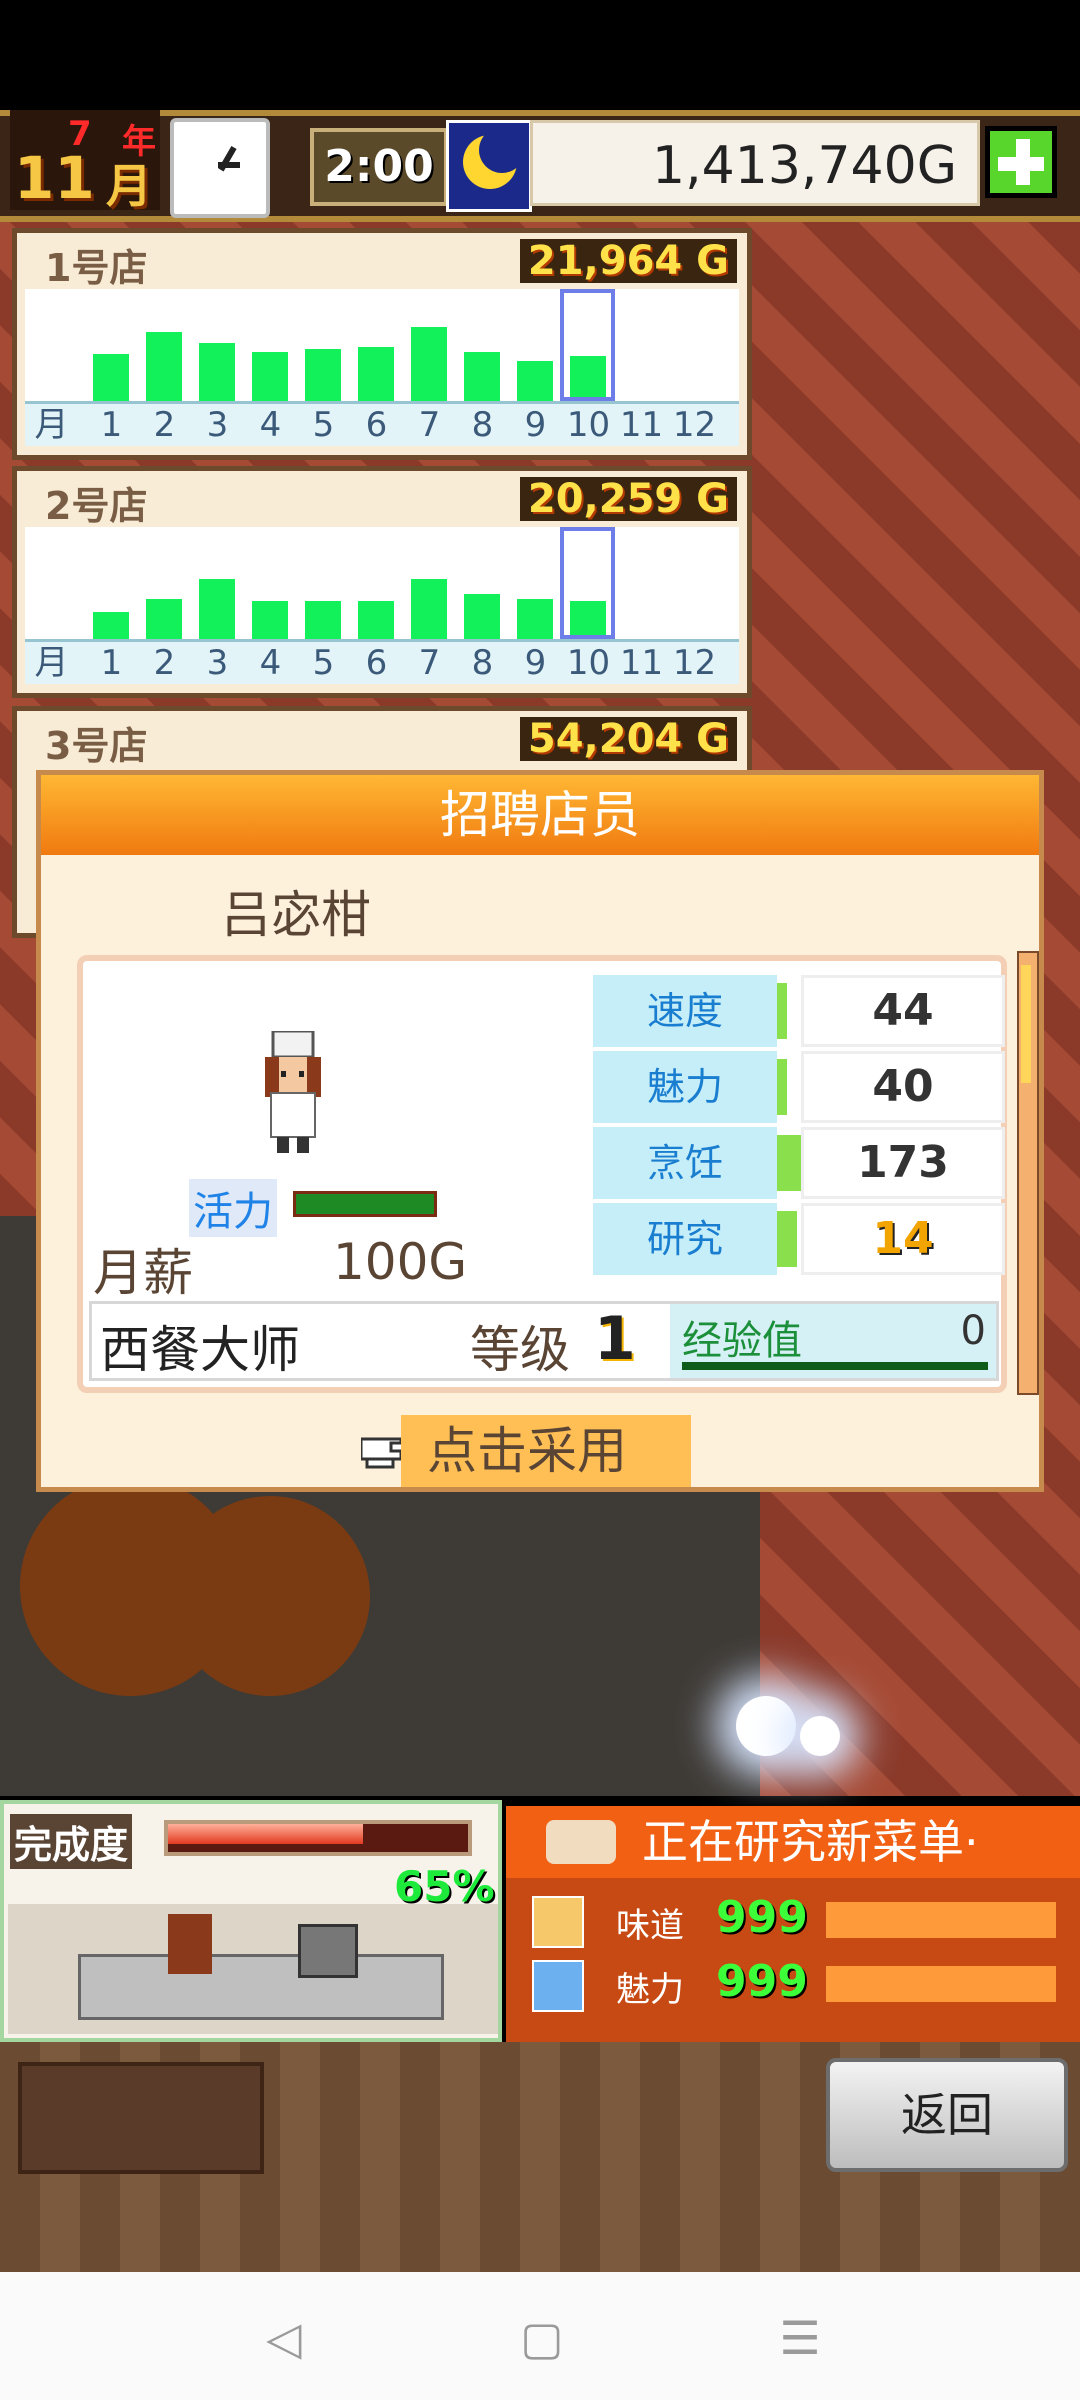  What do you see at coordinates (54, 178) in the screenshot?
I see `month-number: 11` at bounding box center [54, 178].